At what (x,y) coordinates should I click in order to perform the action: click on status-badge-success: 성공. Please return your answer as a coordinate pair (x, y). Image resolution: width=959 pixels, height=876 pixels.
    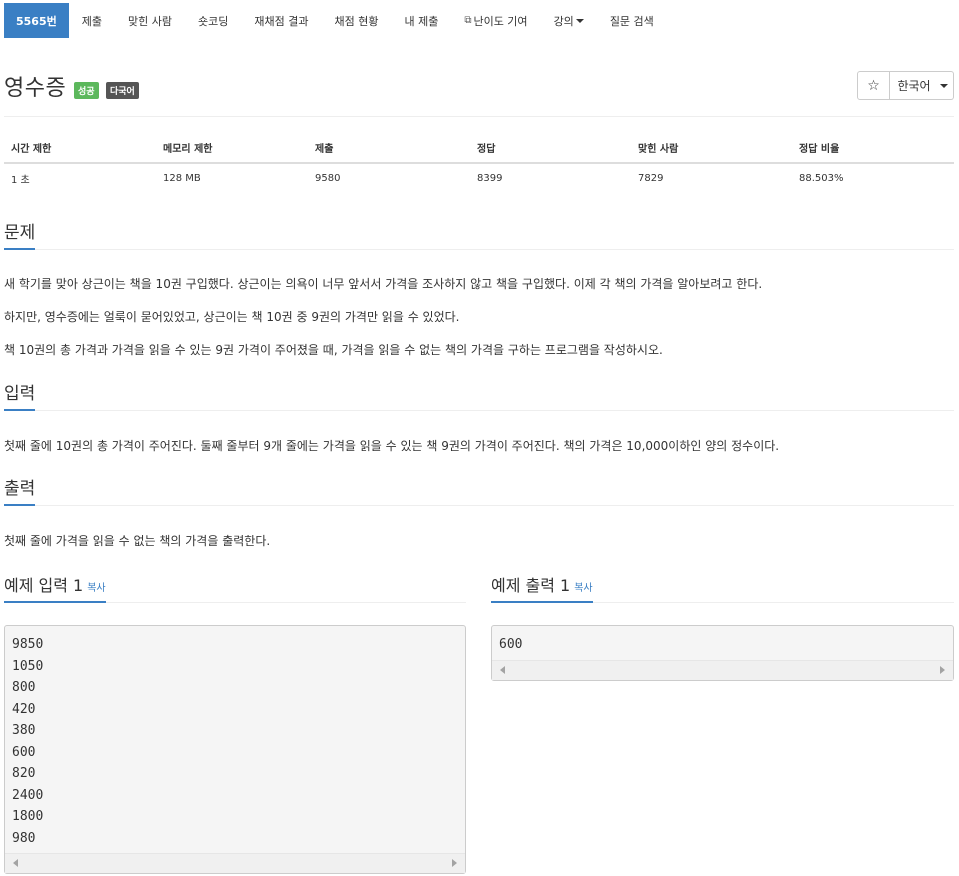
    Looking at the image, I should click on (86, 90).